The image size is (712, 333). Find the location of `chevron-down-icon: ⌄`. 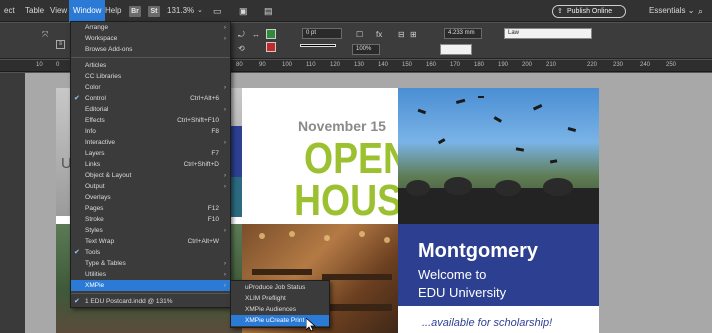

chevron-down-icon: ⌄ is located at coordinates (200, 11).